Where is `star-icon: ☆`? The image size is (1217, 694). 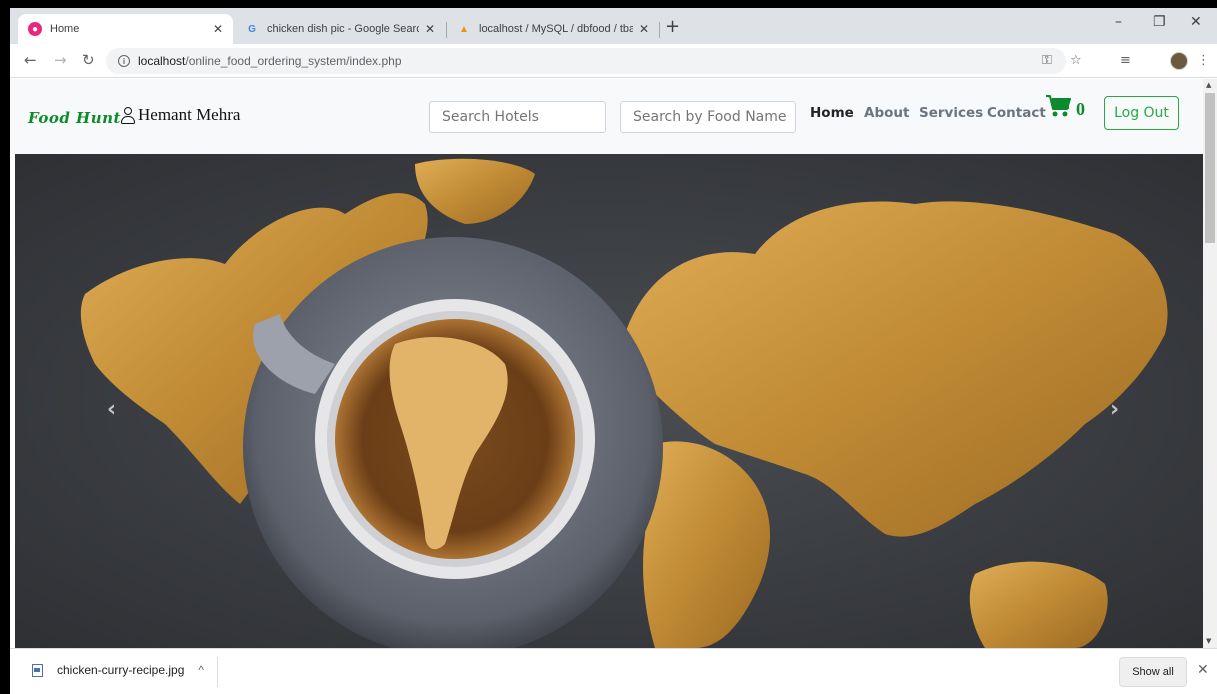 star-icon: ☆ is located at coordinates (1076, 60).